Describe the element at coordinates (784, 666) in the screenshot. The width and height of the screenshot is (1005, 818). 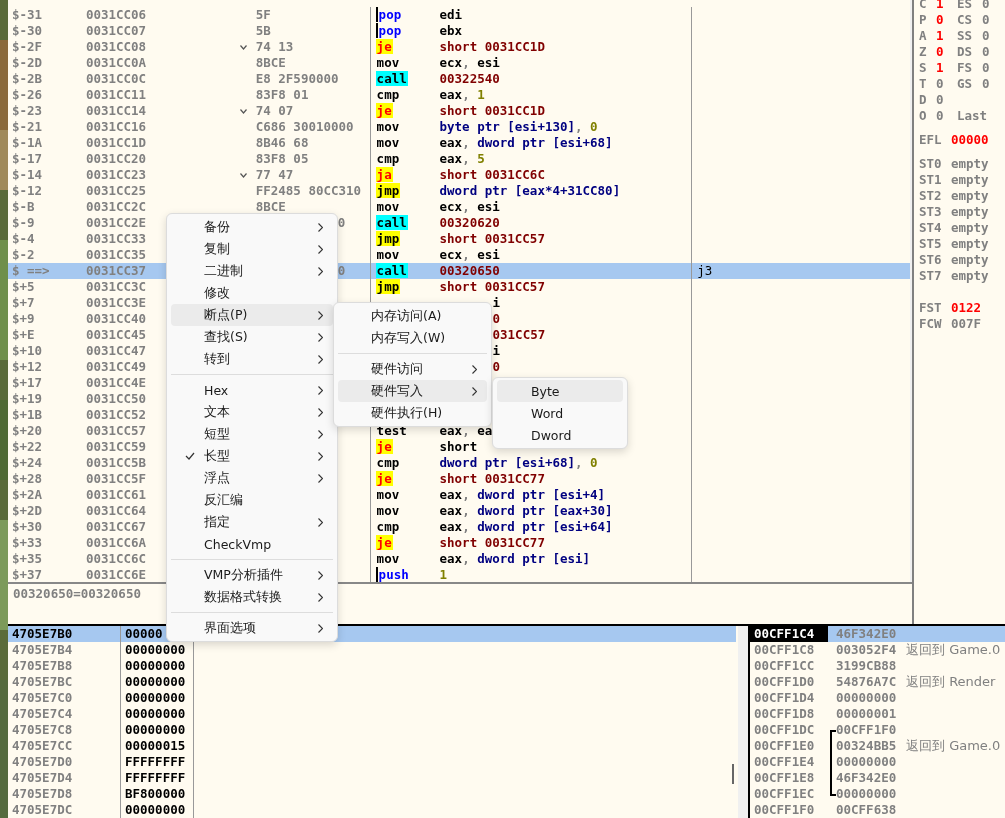
I see `address: 00CFF1CC` at that location.